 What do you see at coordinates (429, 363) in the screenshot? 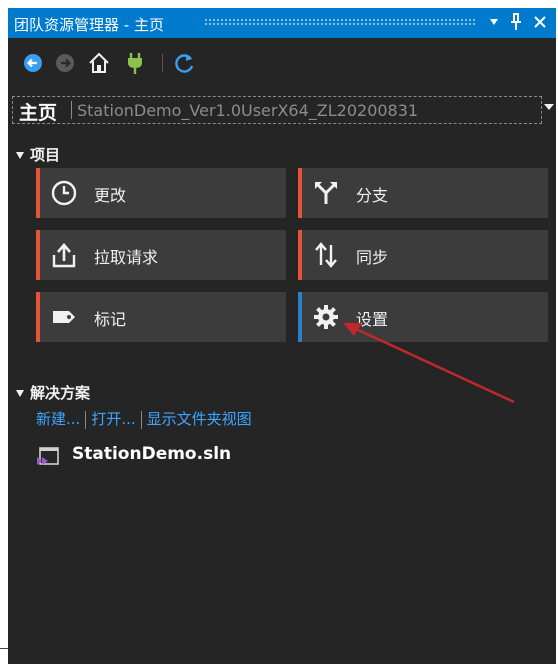
I see `annotation-arrow` at bounding box center [429, 363].